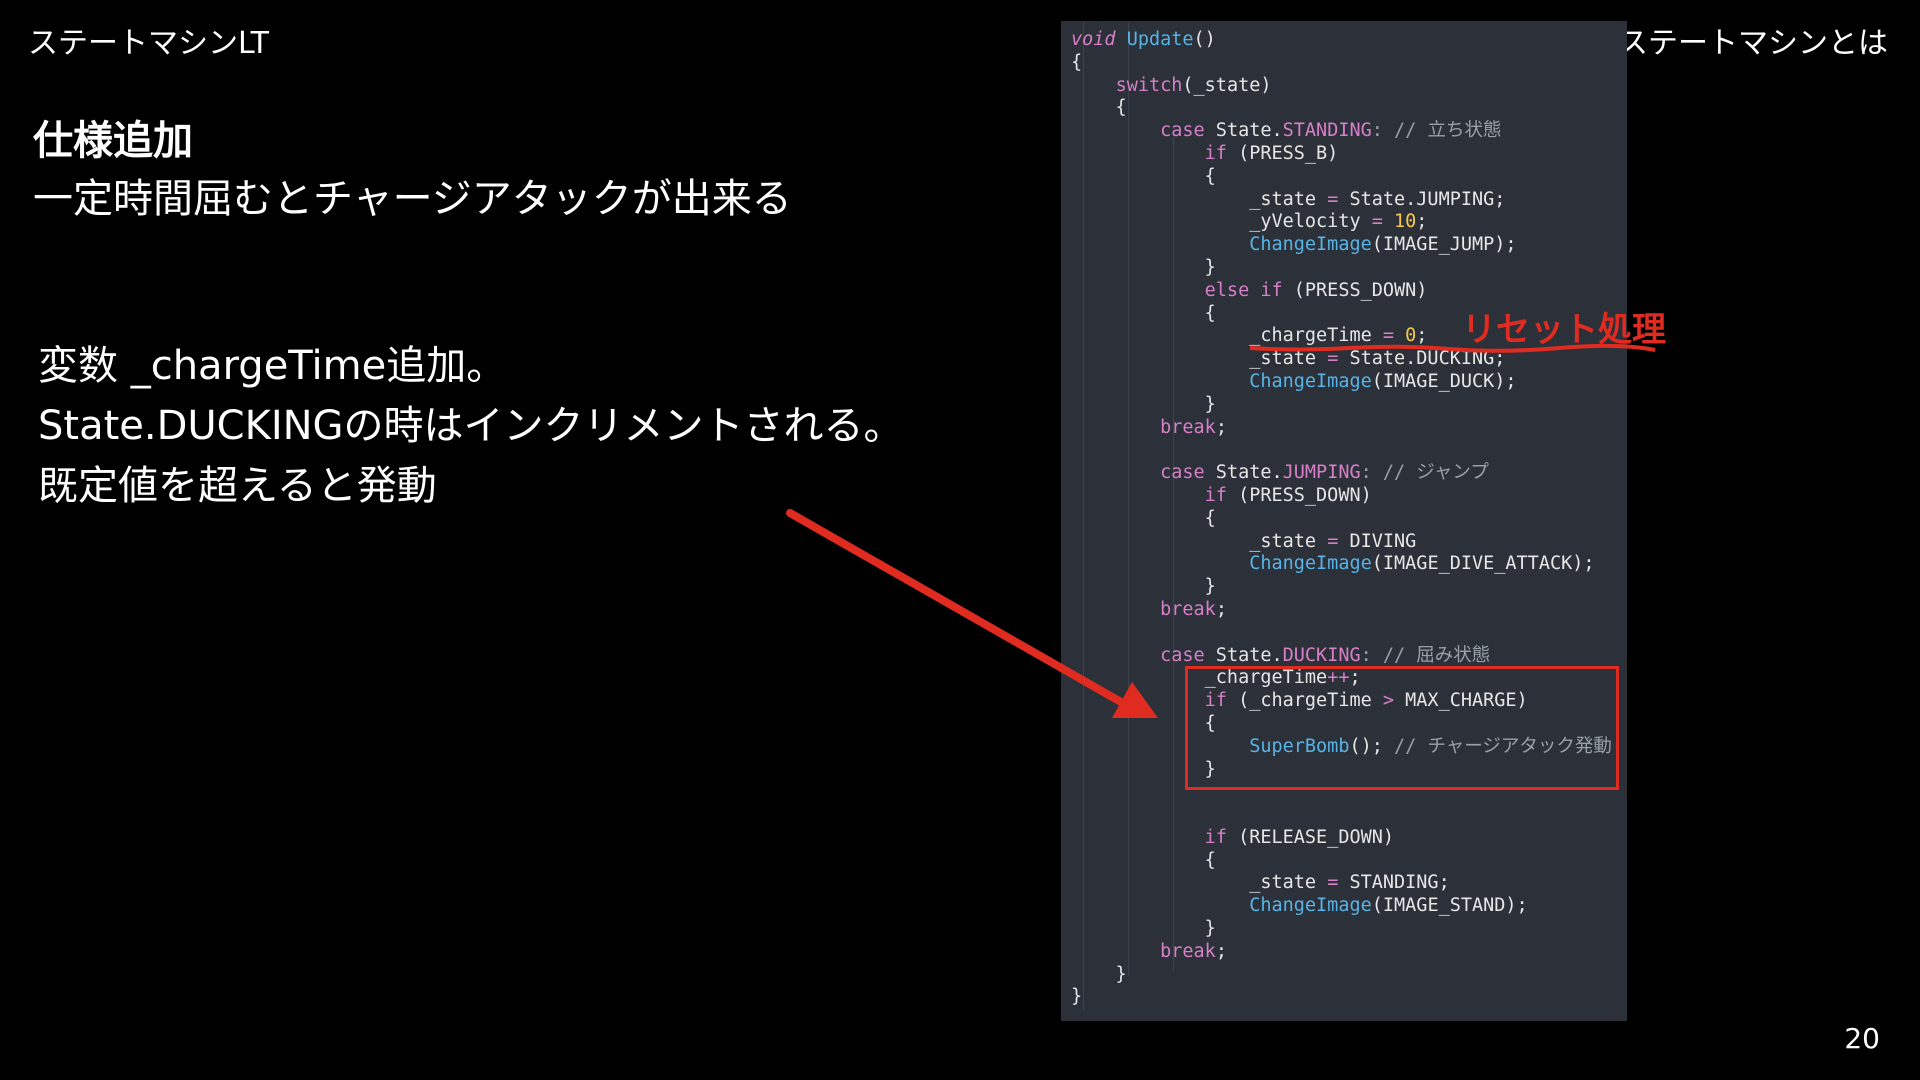 Image resolution: width=1920 pixels, height=1080 pixels. I want to click on arrow-line, so click(959, 609).